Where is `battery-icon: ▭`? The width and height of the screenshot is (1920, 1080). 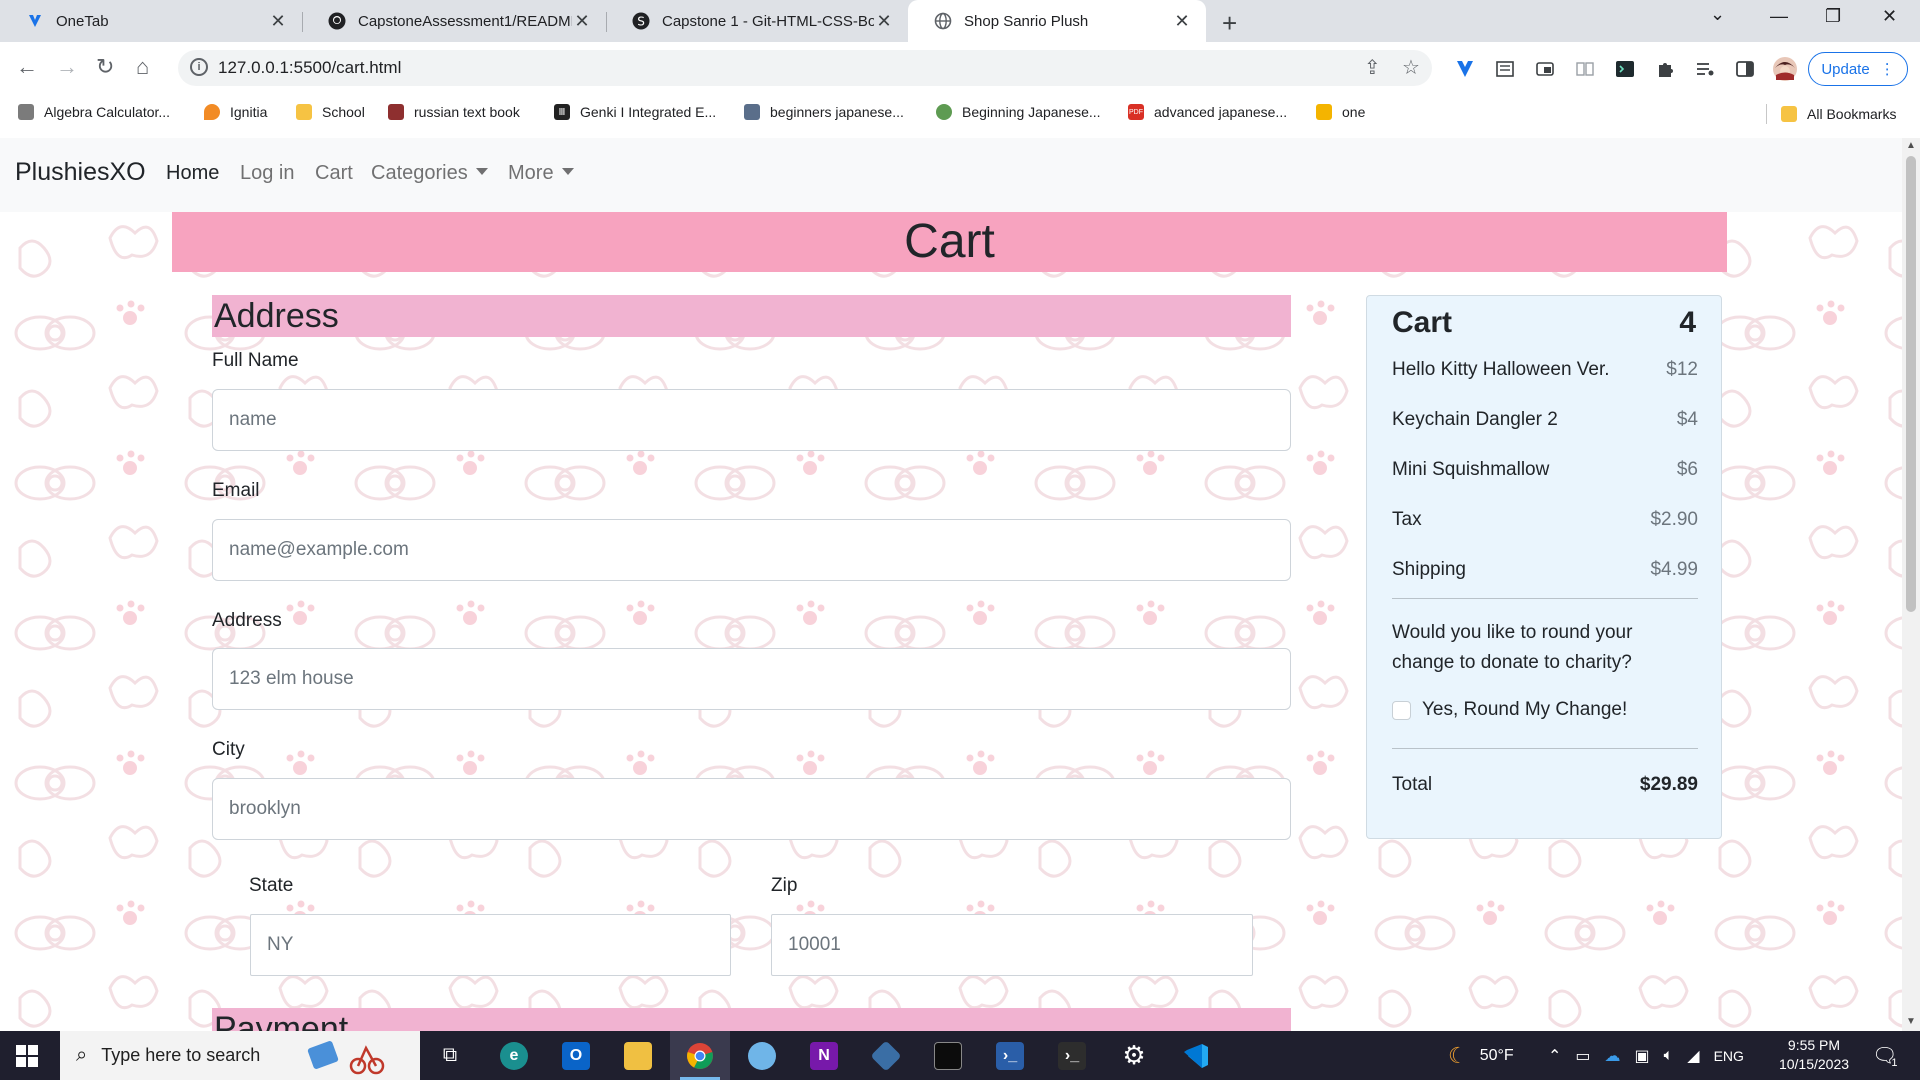
battery-icon: ▭ is located at coordinates (1582, 1056).